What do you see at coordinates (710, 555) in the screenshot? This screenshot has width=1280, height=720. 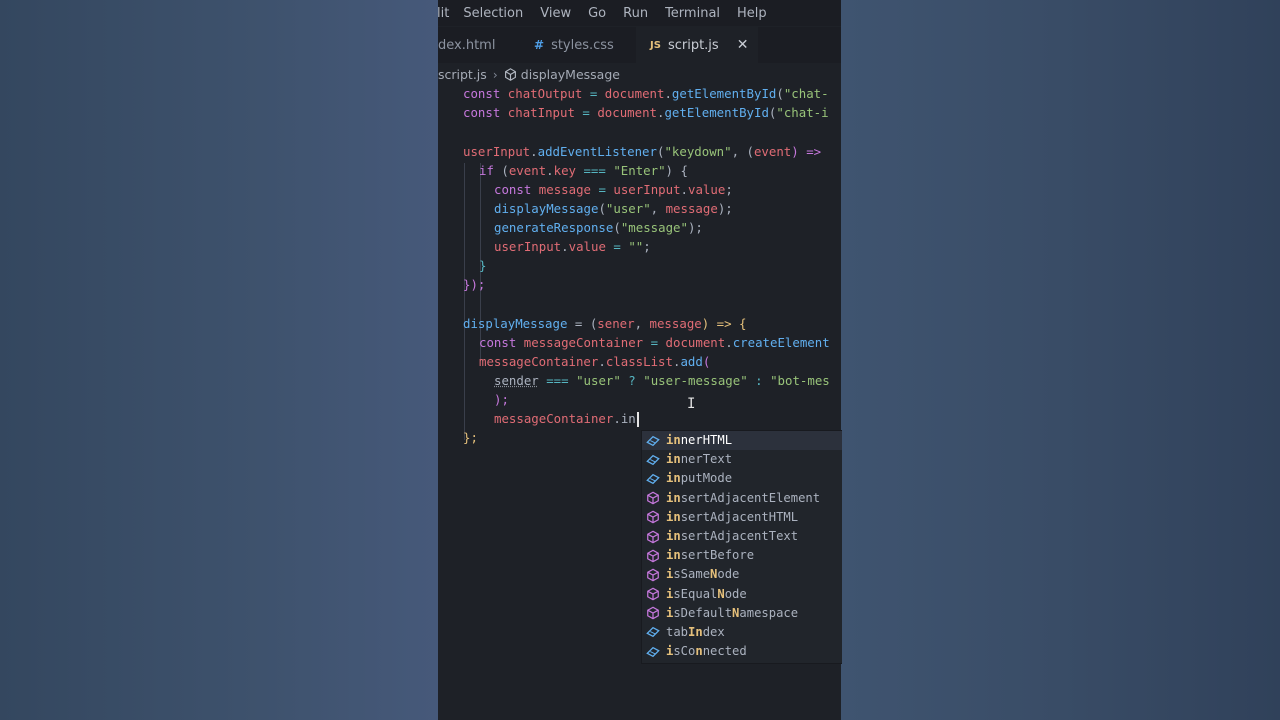 I see `suggestion-label: insertBefore` at bounding box center [710, 555].